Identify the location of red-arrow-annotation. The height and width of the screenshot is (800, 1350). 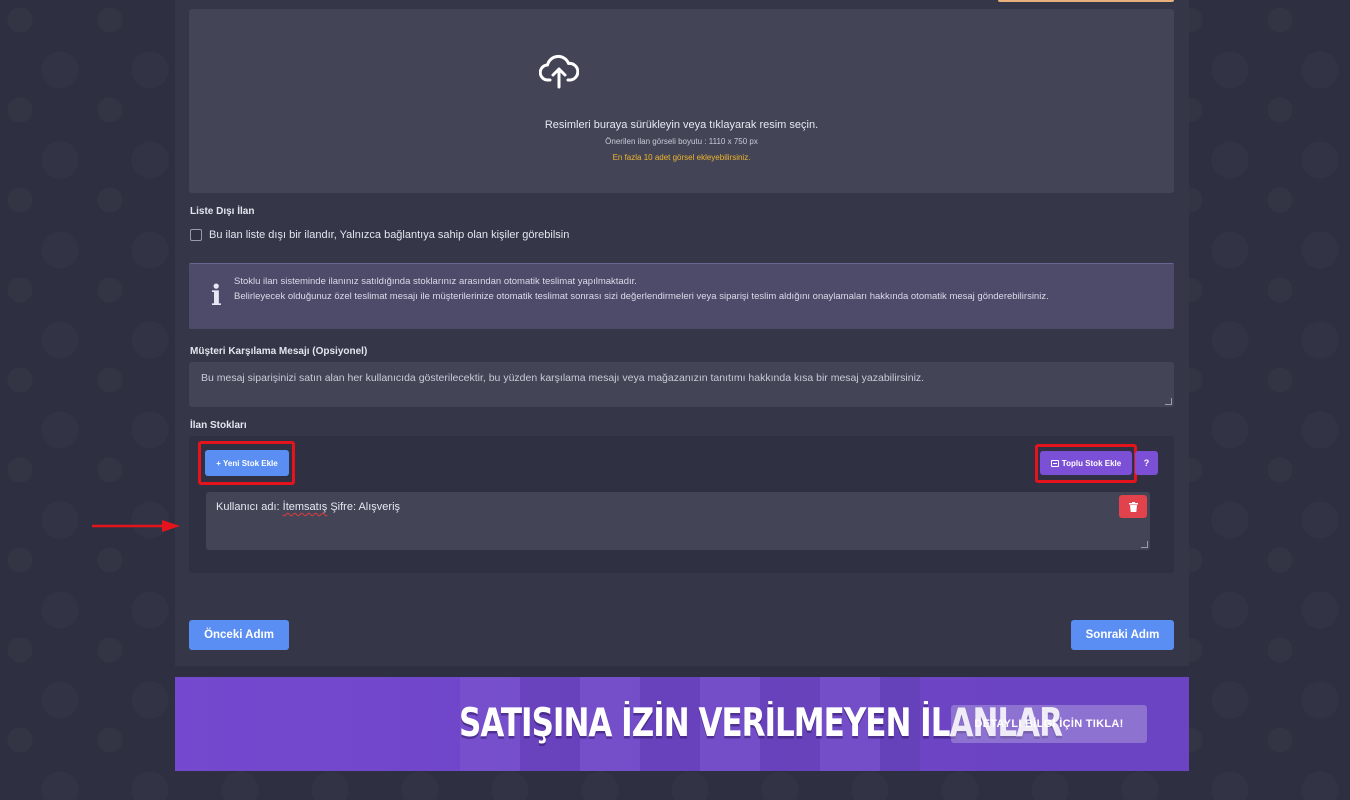
(136, 526).